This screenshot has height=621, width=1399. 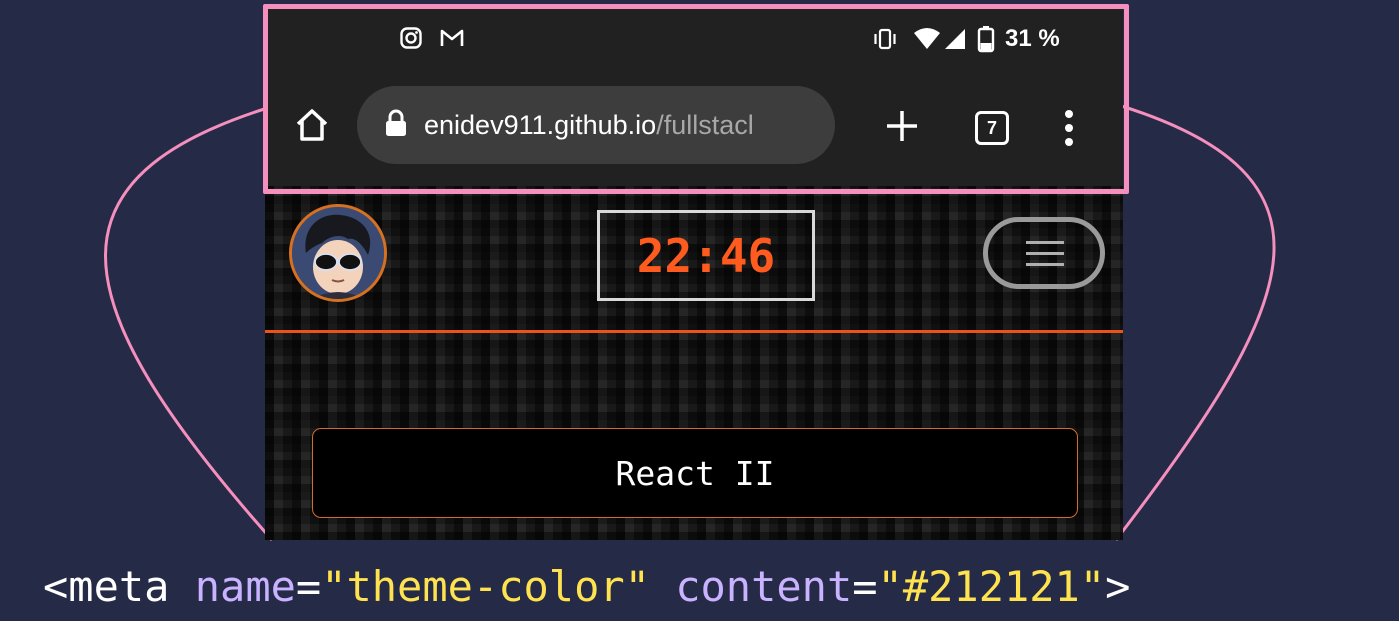 What do you see at coordinates (927, 41) in the screenshot?
I see `wifi-icon` at bounding box center [927, 41].